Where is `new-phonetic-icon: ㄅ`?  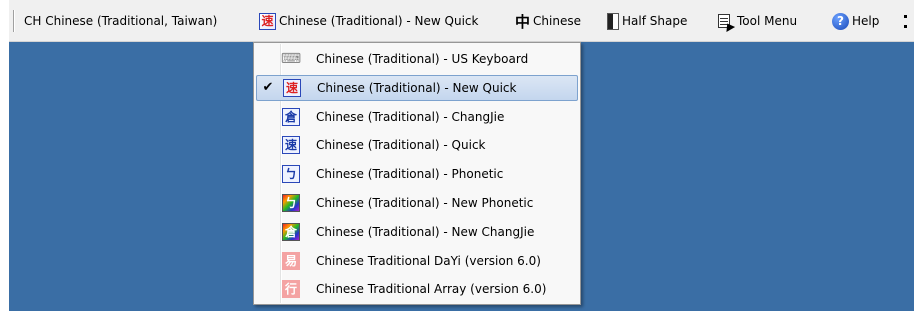 new-phonetic-icon: ㄅ is located at coordinates (291, 203).